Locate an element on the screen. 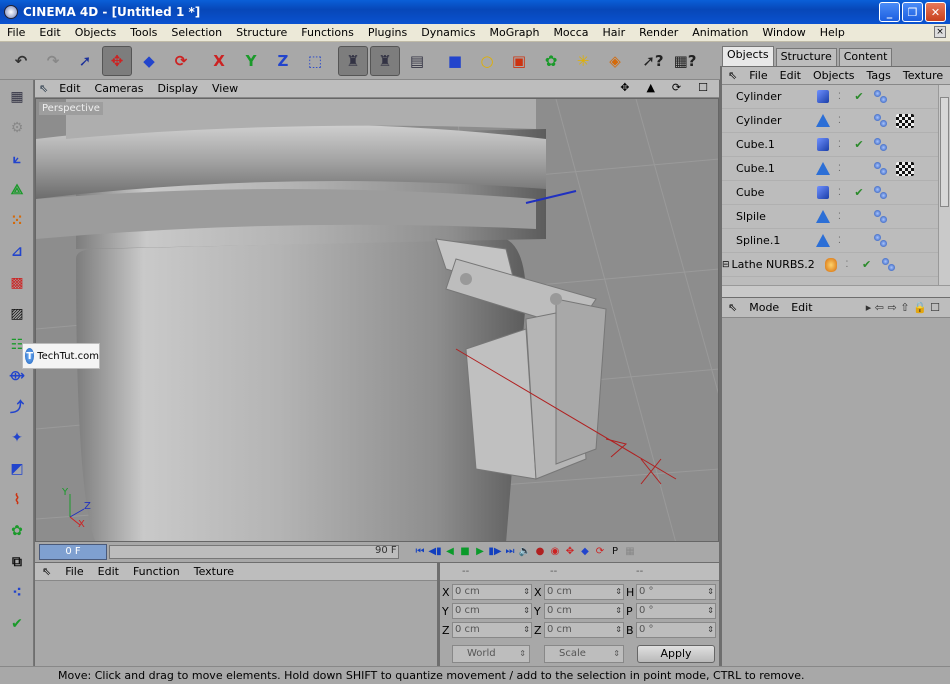  key-icon: ◉ is located at coordinates (555, 551).